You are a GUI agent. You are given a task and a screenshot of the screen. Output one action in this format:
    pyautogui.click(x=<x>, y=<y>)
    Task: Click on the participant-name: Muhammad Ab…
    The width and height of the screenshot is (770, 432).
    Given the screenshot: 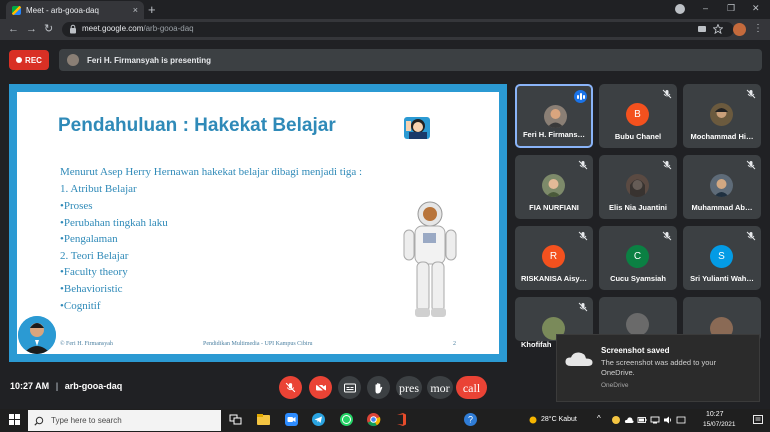 What is the action you would take?
    pyautogui.click(x=722, y=207)
    